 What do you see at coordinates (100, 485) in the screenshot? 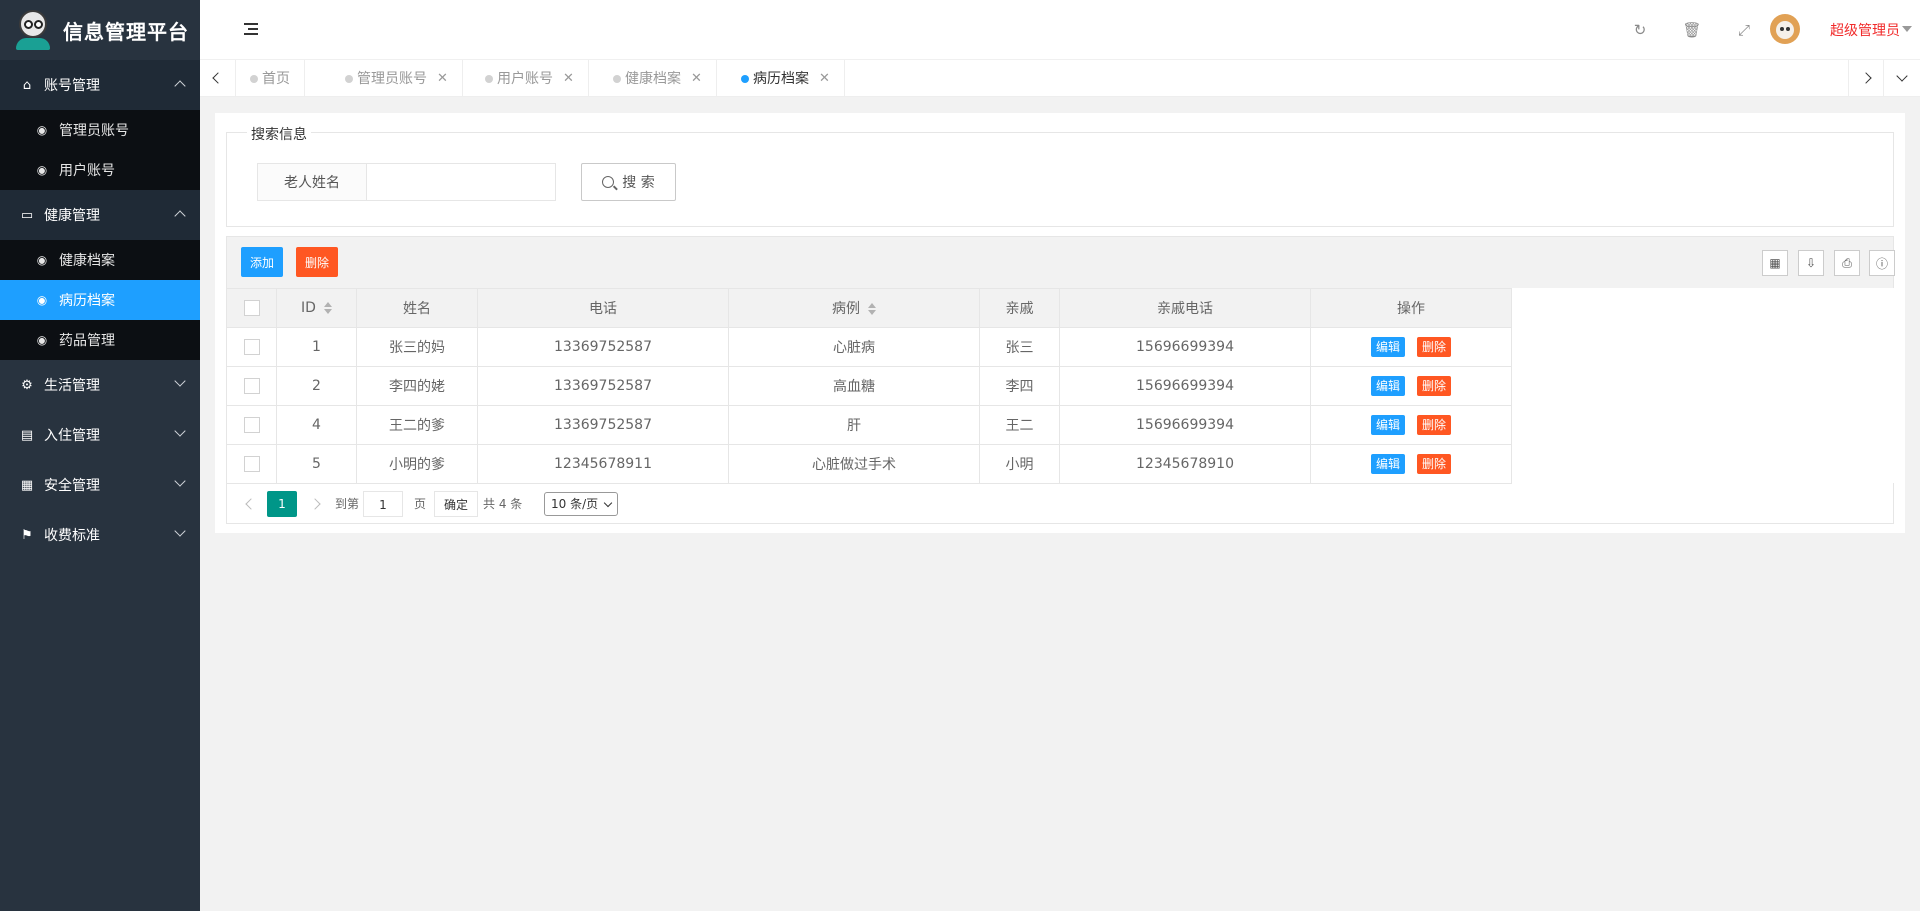
I see `menu-group-security: ▦ 安全管理` at bounding box center [100, 485].